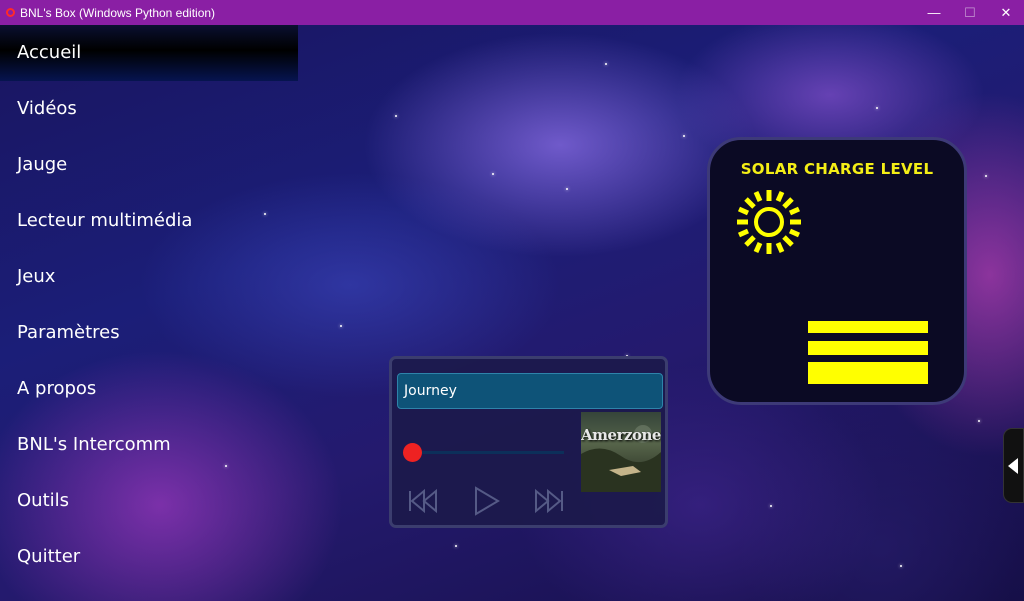 This screenshot has width=1024, height=601. Describe the element at coordinates (621, 452) in the screenshot. I see `album-cover: Amerzone` at that location.